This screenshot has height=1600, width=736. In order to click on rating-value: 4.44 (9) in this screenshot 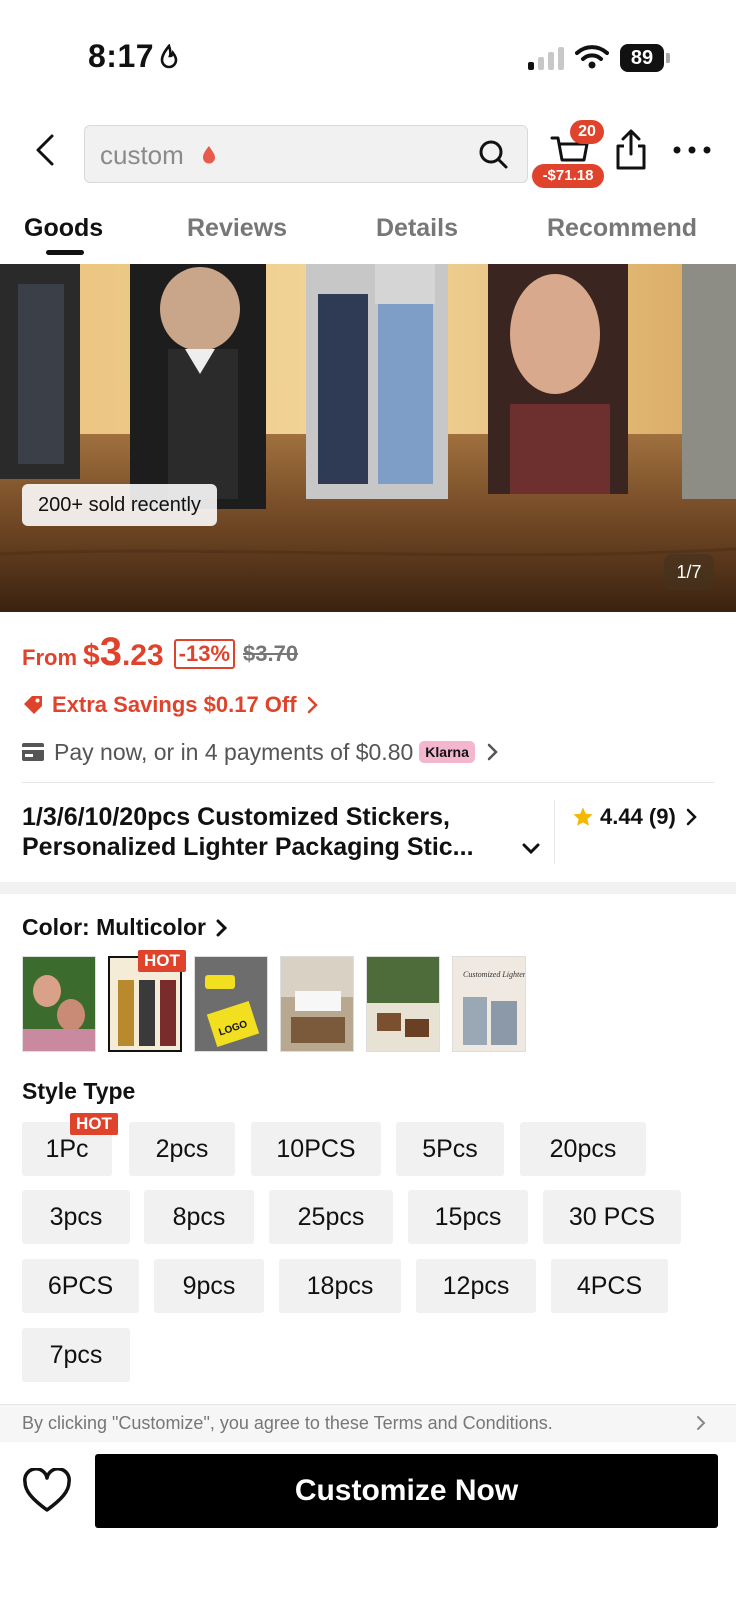, I will do `click(638, 816)`.